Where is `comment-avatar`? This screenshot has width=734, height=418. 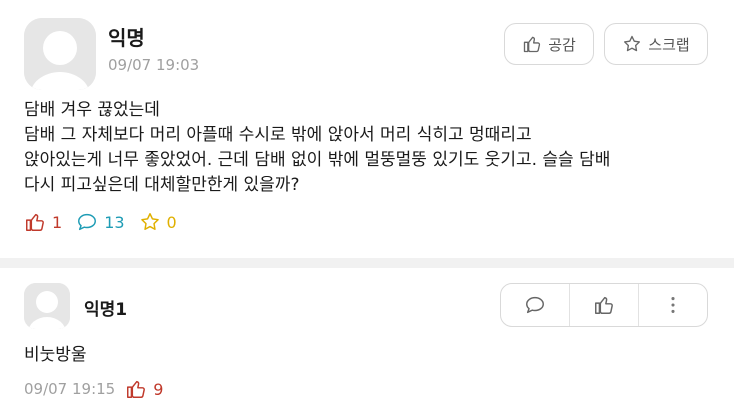
comment-avatar is located at coordinates (47, 306).